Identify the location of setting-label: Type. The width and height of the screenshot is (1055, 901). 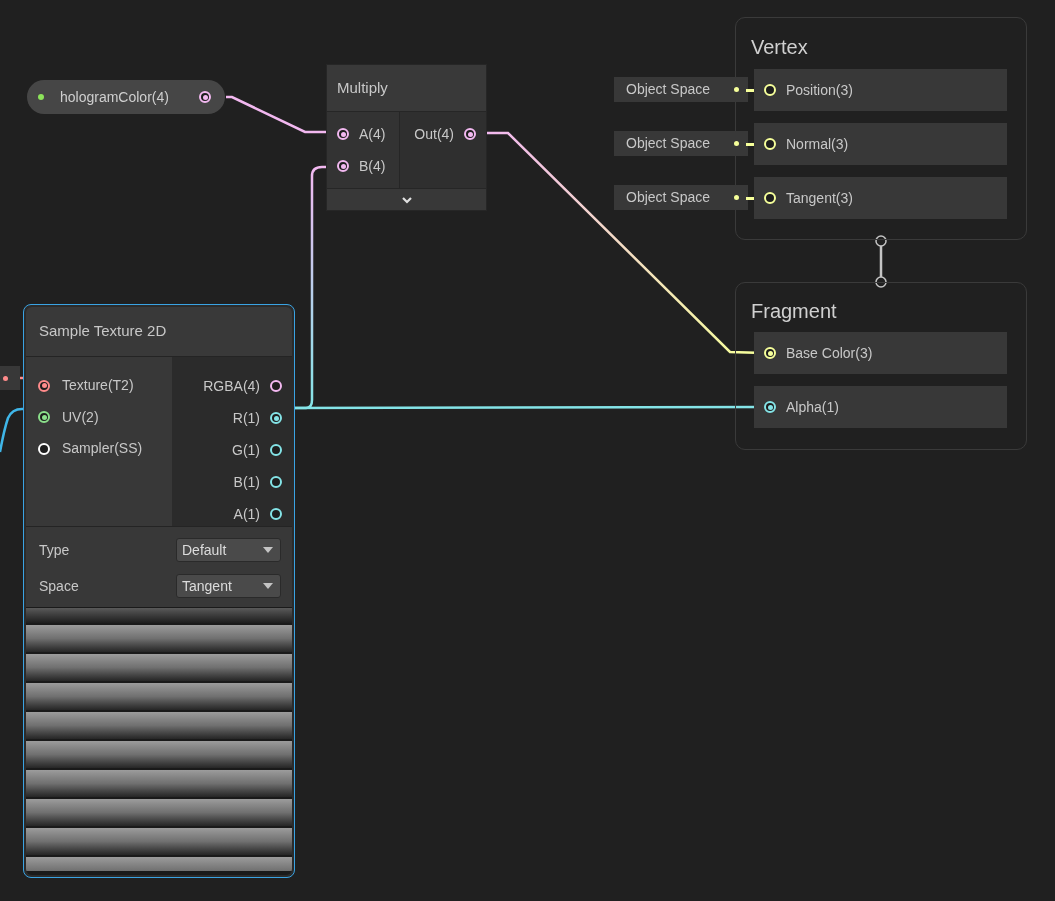
(54, 550).